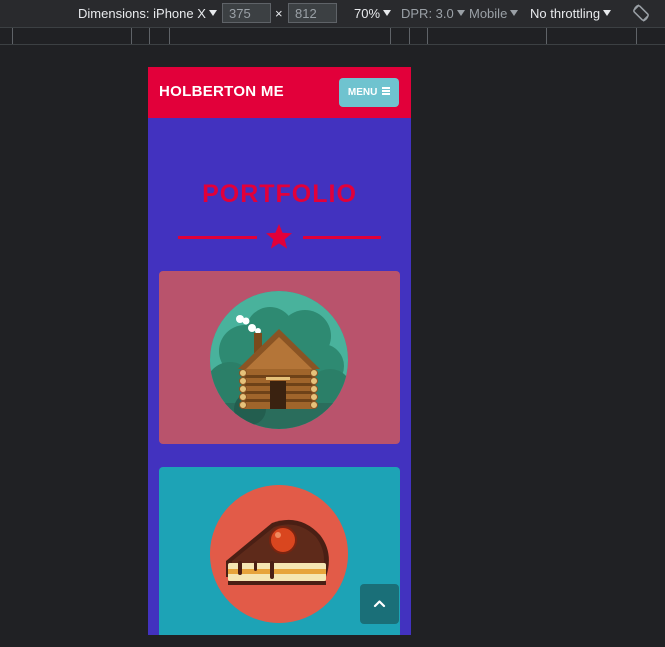 The width and height of the screenshot is (665, 647). I want to click on throttling-label: No throttling, so click(565, 13).